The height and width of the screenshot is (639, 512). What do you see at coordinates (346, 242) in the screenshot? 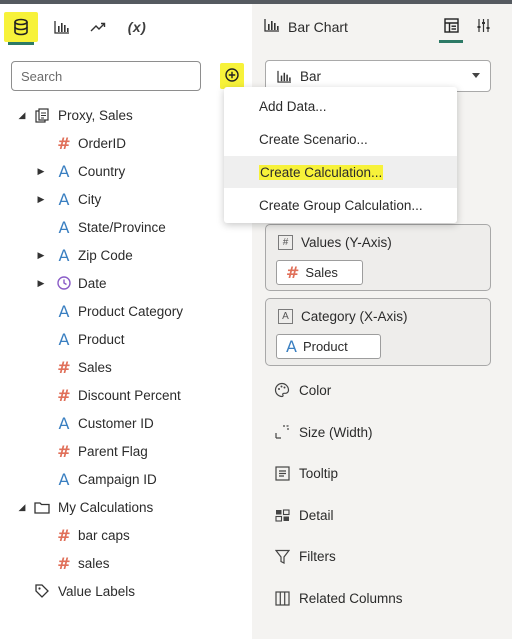
I see `values-dropzone-label: Values (Y-Axis)` at bounding box center [346, 242].